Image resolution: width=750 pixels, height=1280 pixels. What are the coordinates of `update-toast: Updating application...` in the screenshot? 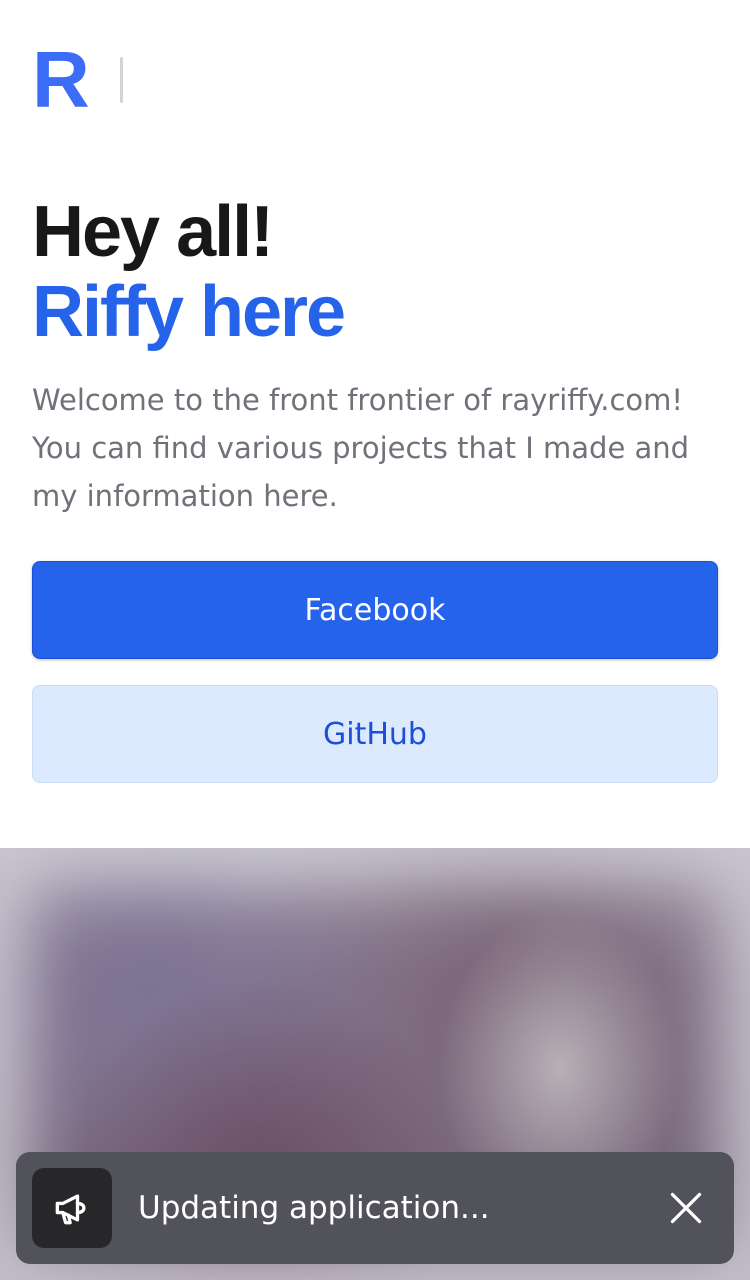 It's located at (375, 1208).